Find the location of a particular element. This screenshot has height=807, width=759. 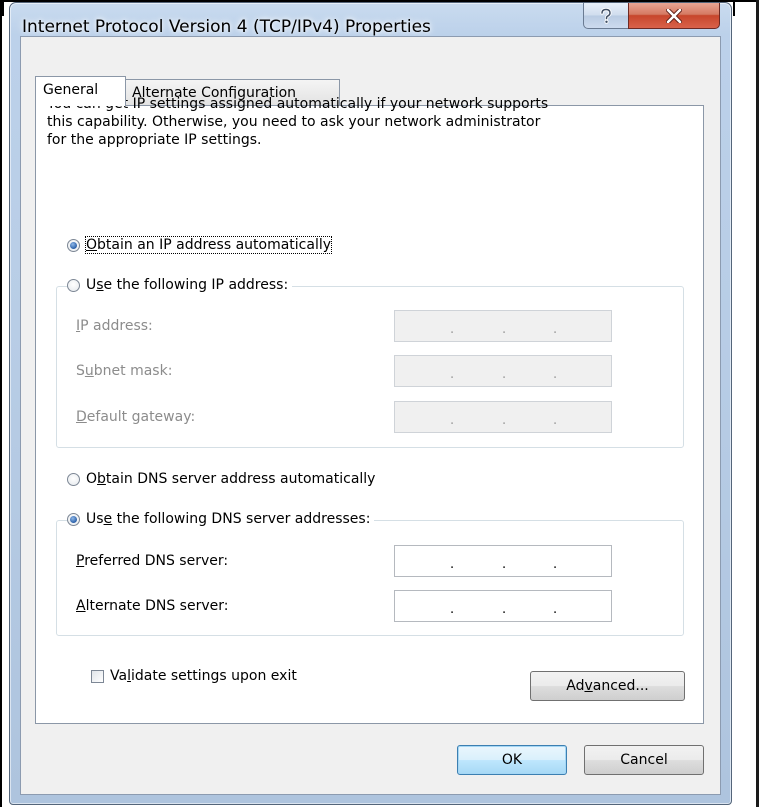

obtain-ip-auto-radio: Obtain an IP address automatically is located at coordinates (201, 245).